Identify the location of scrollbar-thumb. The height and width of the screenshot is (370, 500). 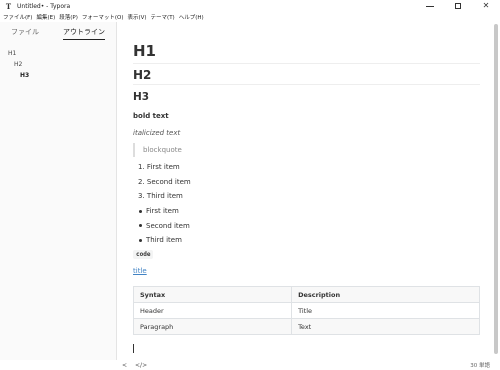
(496, 189).